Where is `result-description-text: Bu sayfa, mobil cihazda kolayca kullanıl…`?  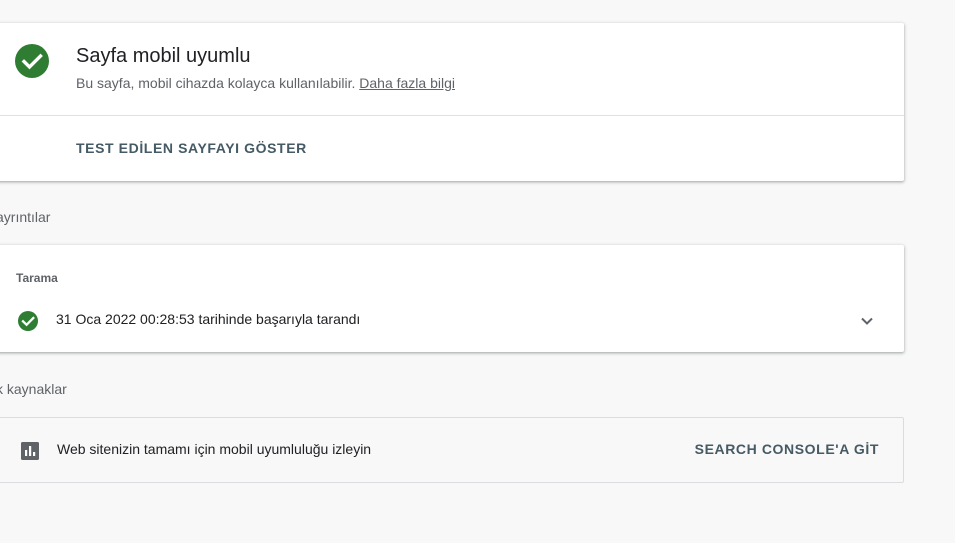 result-description-text: Bu sayfa, mobil cihazda kolayca kullanıl… is located at coordinates (216, 83).